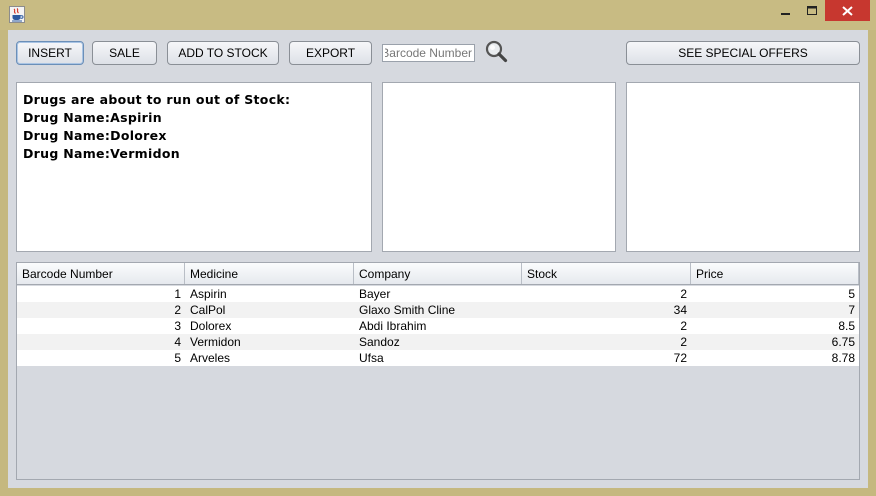 This screenshot has width=876, height=496. I want to click on minimize-button, so click(786, 10).